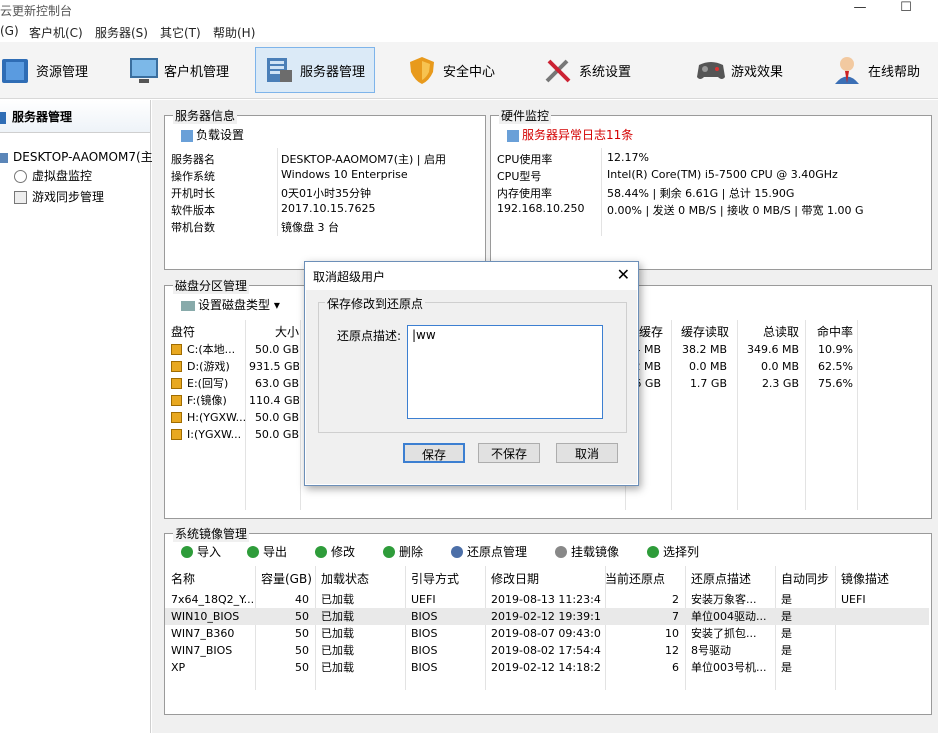 The height and width of the screenshot is (733, 938). I want to click on restore-desc-textarea: |ww, so click(505, 372).